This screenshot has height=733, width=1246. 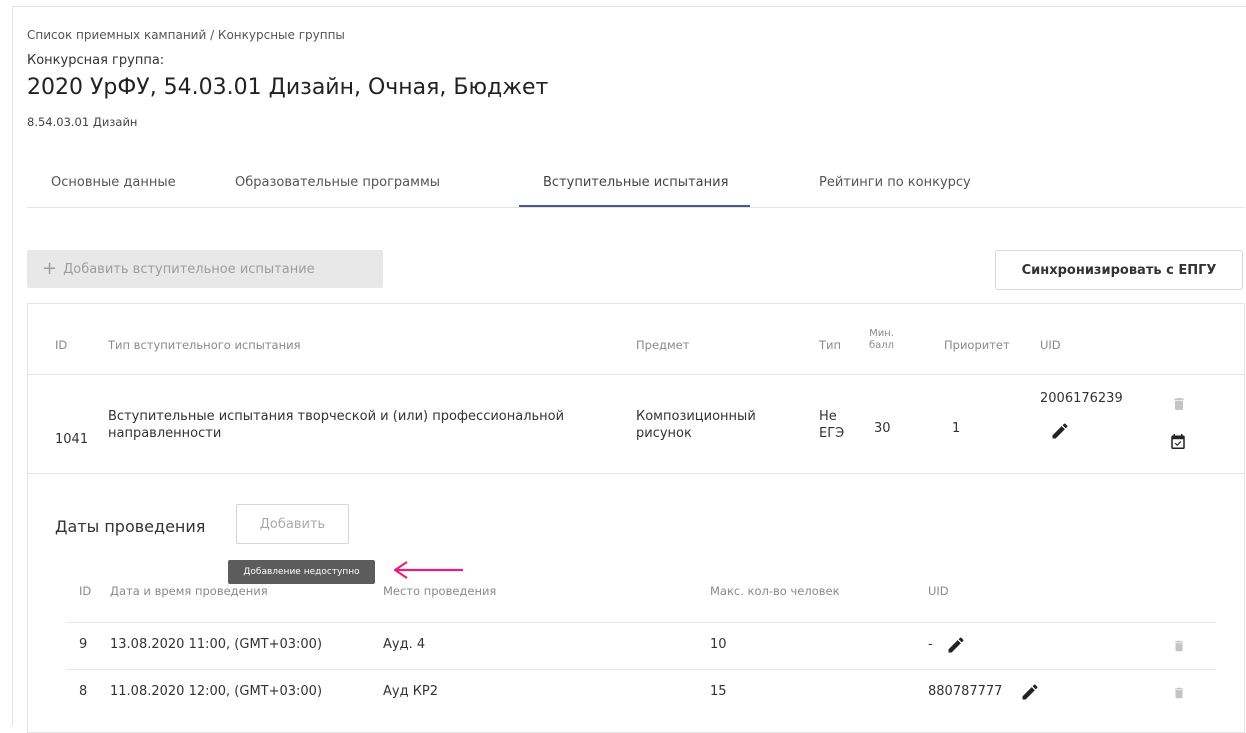 I want to click on dates-col-header-max-people: Макс. кол-во человек, so click(x=775, y=591).